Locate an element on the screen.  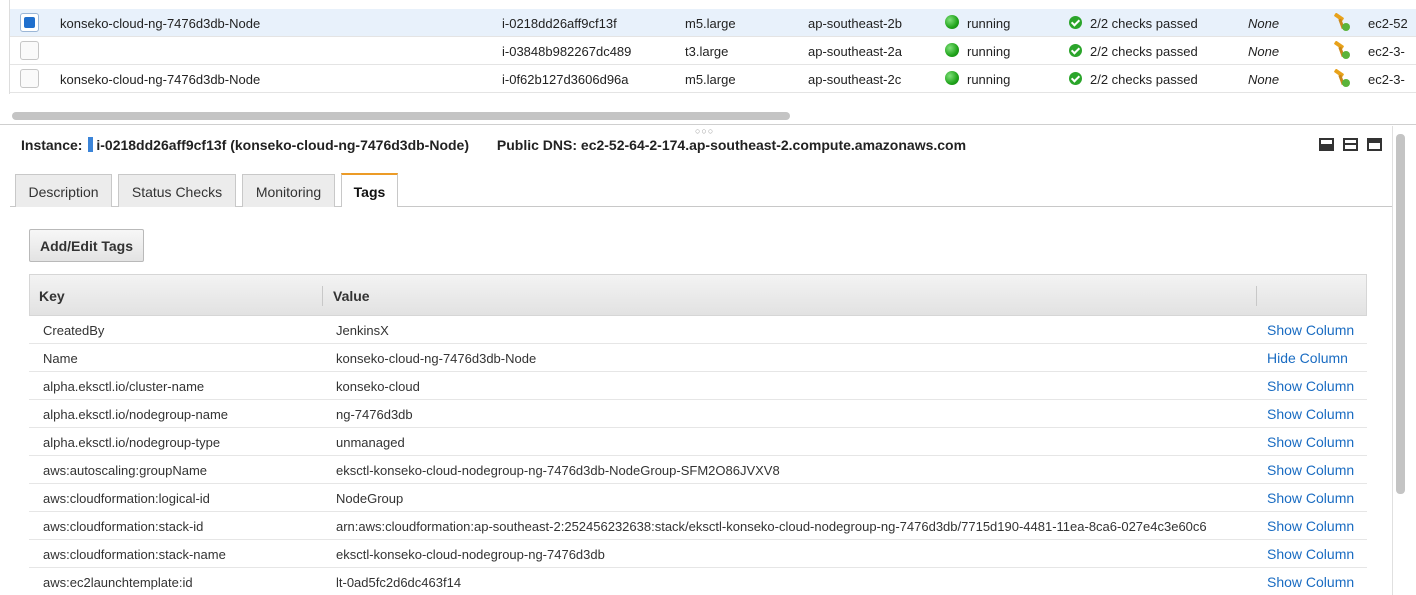
instance-az: ap-southeast-2b is located at coordinates (855, 23).